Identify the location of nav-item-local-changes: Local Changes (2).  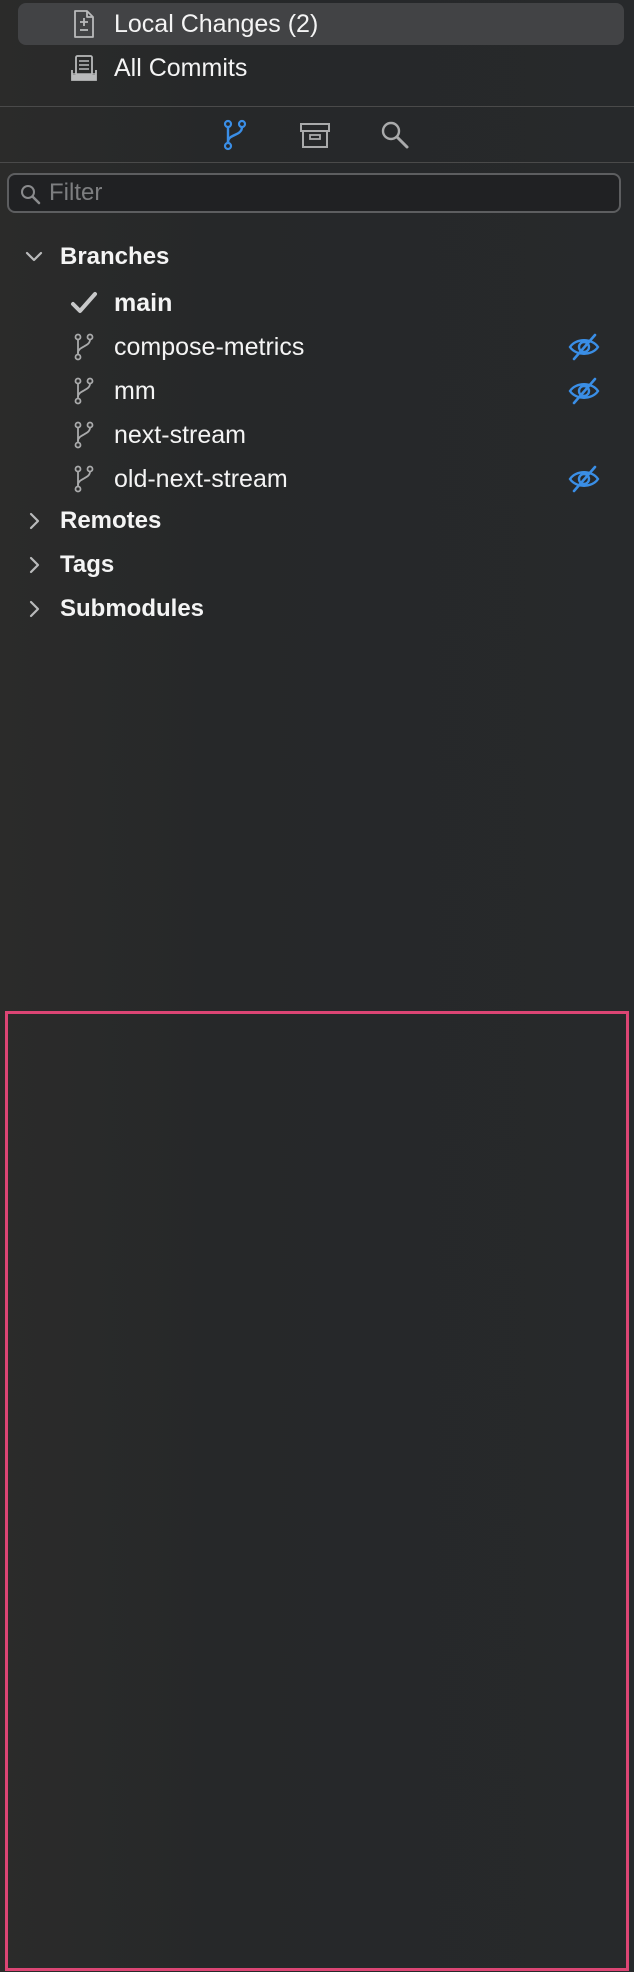
(321, 24).